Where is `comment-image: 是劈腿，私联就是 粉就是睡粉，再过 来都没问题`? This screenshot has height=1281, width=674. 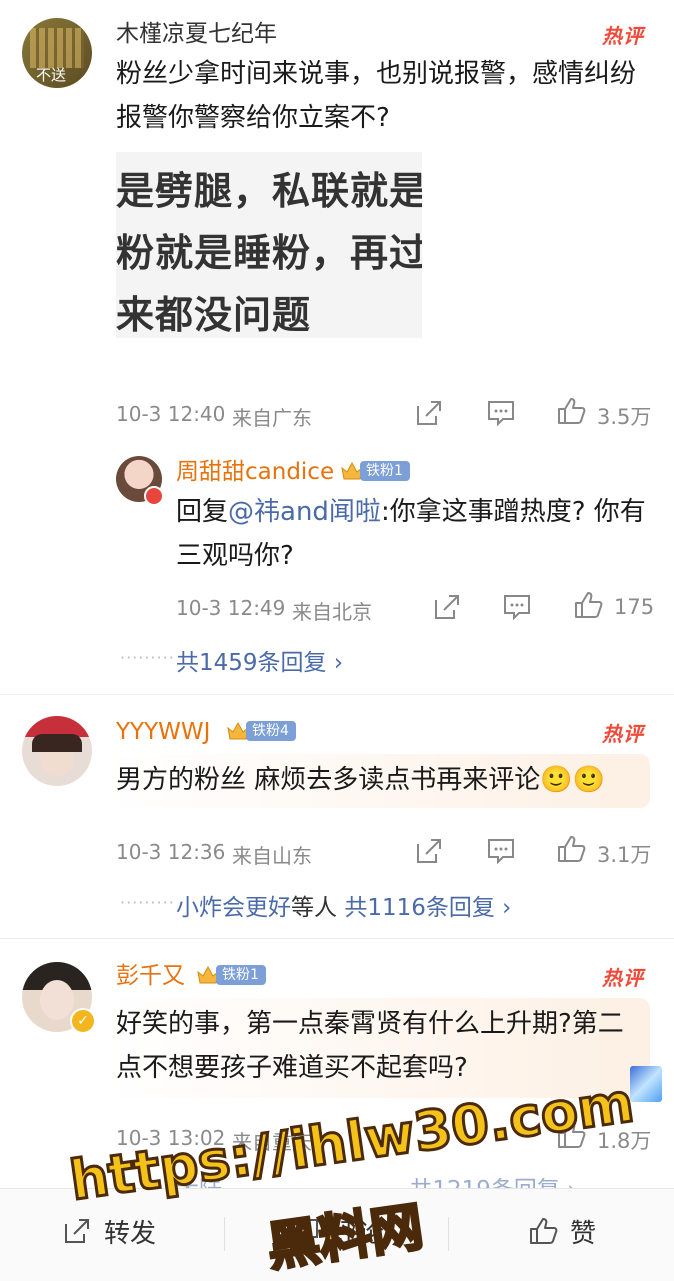 comment-image: 是劈腿，私联就是 粉就是睡粉，再过 来都没问题 is located at coordinates (269, 245).